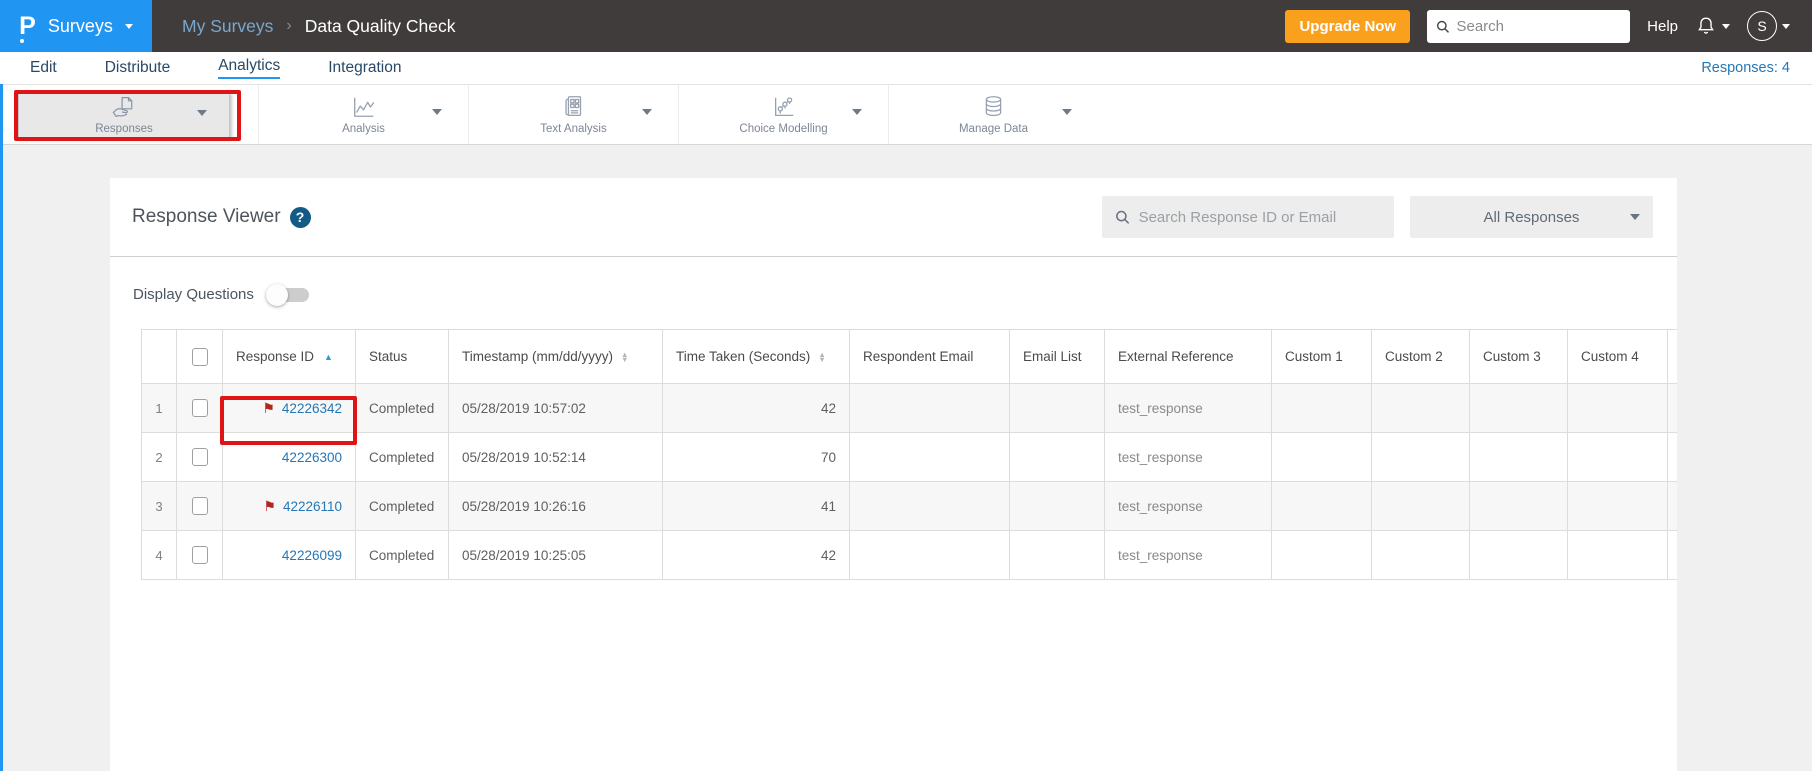 The image size is (1812, 771). What do you see at coordinates (300, 217) in the screenshot?
I see `help-icon: ?` at bounding box center [300, 217].